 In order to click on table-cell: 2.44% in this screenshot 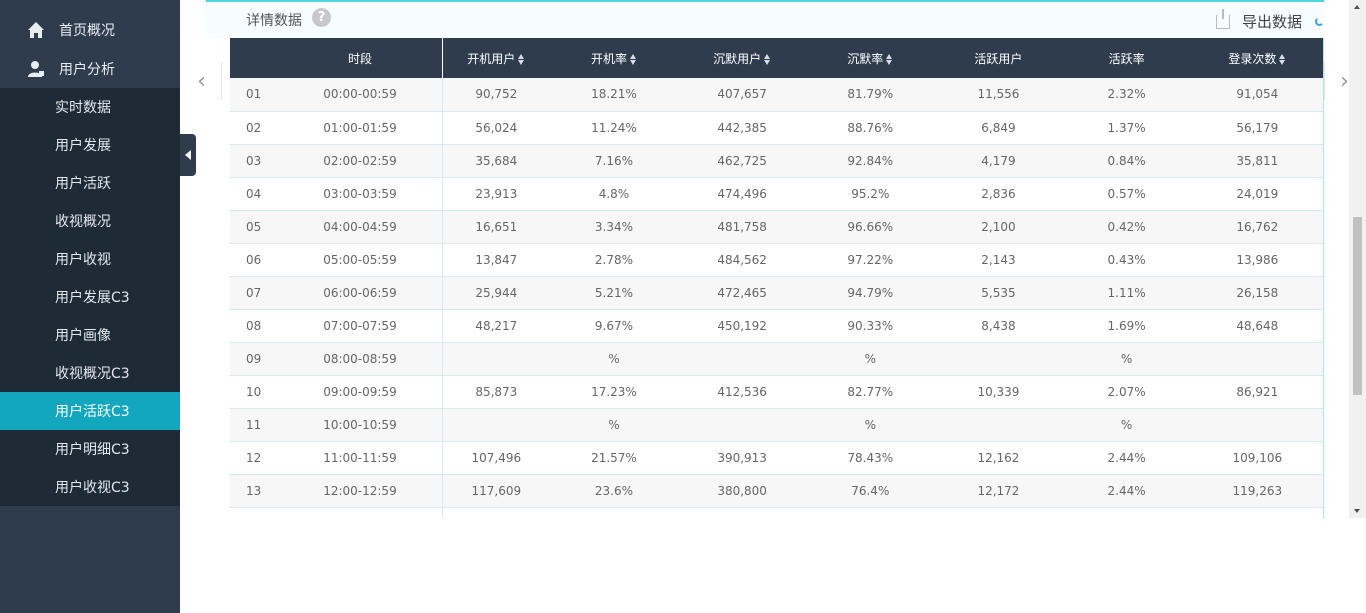, I will do `click(1126, 458)`.